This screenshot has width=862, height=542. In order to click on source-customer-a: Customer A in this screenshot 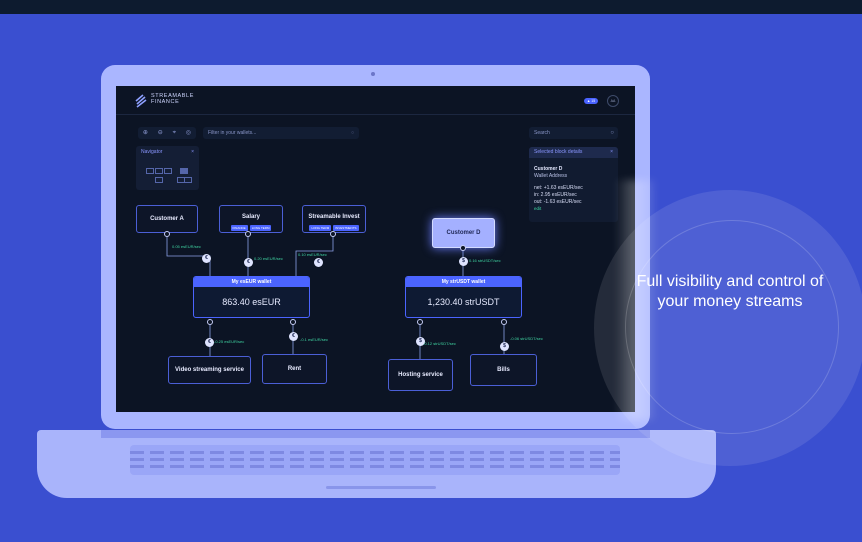, I will do `click(167, 219)`.